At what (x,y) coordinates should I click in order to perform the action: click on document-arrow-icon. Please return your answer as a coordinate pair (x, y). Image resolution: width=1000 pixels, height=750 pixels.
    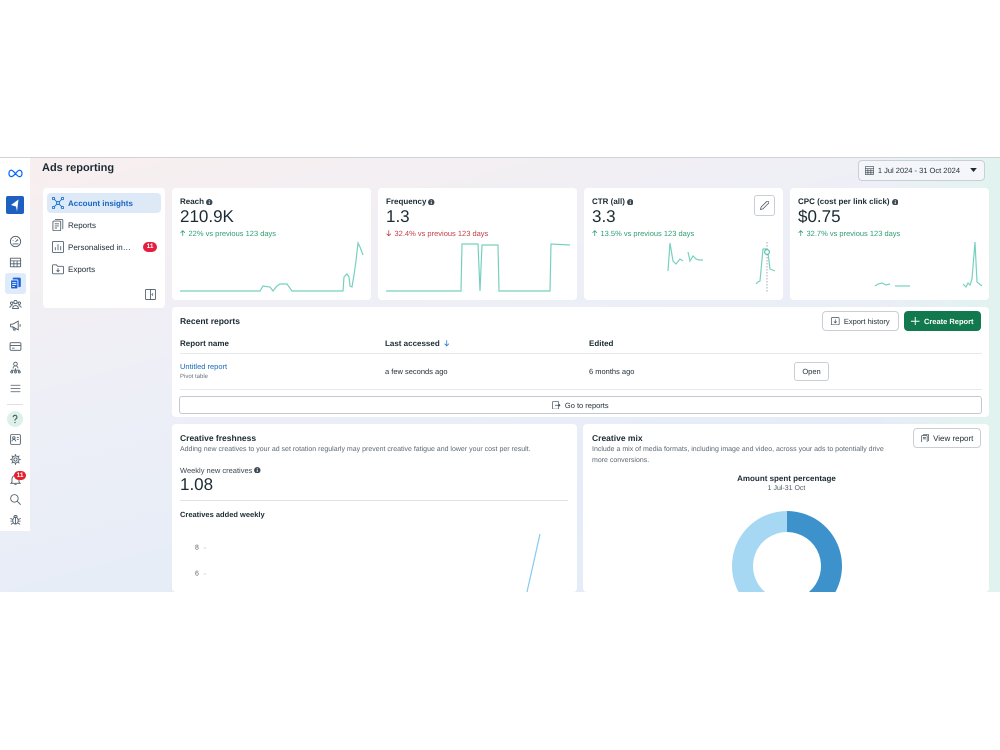
    Looking at the image, I should click on (556, 405).